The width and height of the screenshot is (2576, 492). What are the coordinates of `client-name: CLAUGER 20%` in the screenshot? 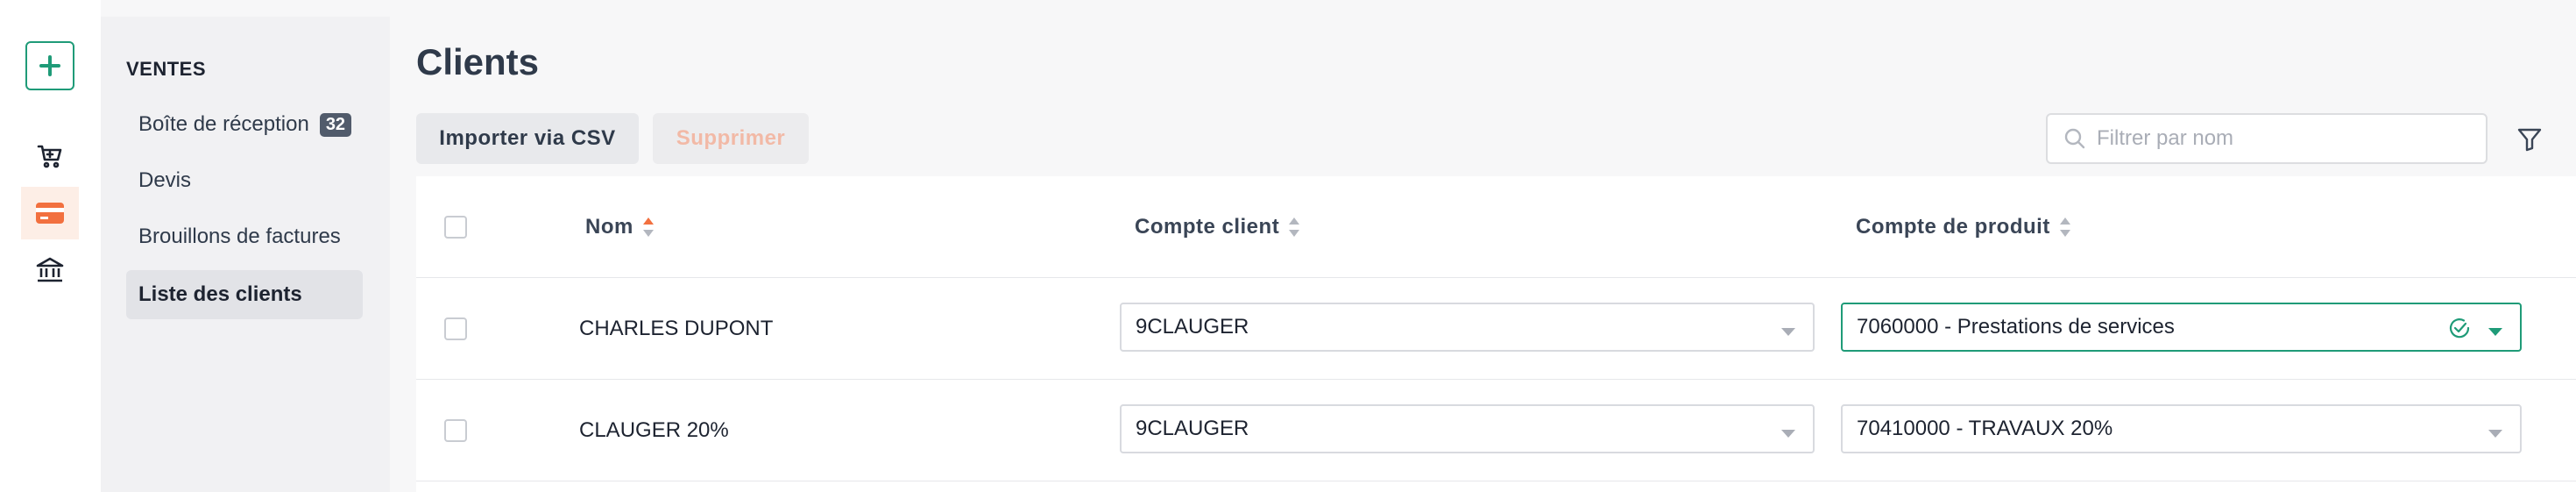 It's located at (654, 430).